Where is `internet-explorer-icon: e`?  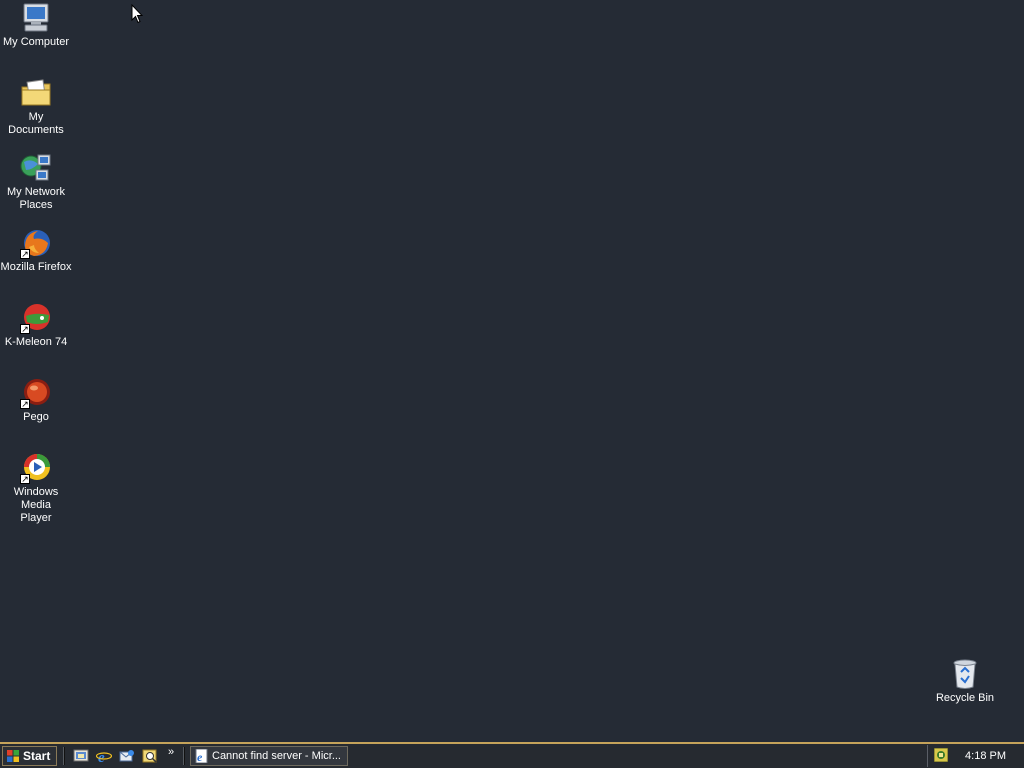 internet-explorer-icon: e is located at coordinates (104, 756).